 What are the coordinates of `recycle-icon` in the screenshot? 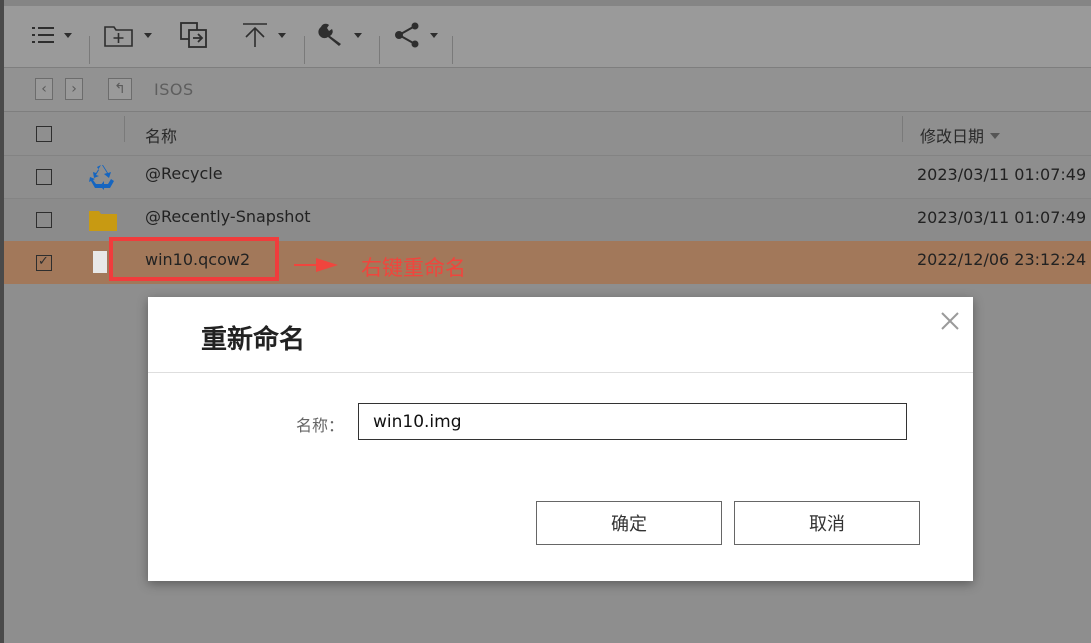 It's located at (102, 179).